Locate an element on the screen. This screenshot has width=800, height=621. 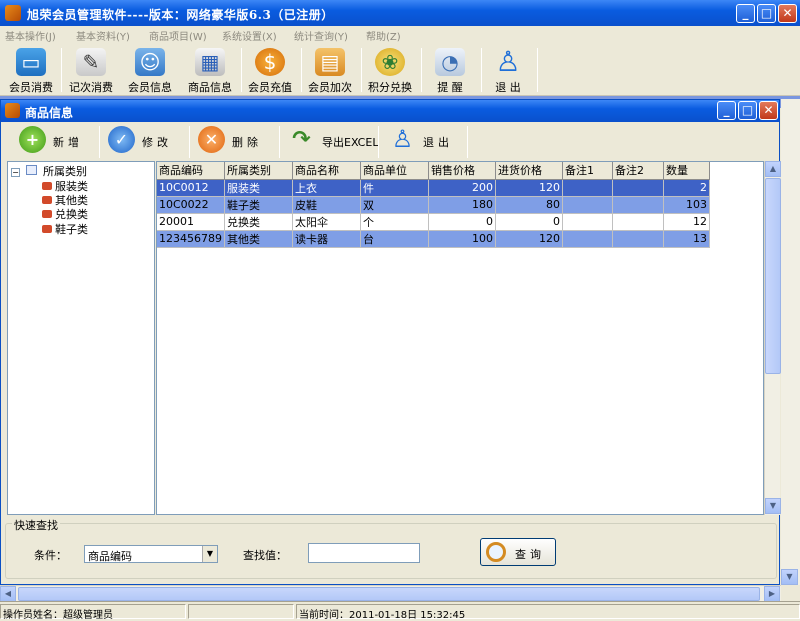
child-title-bar: 商品信息 _ □ ✕ is located at coordinates (390, 111).